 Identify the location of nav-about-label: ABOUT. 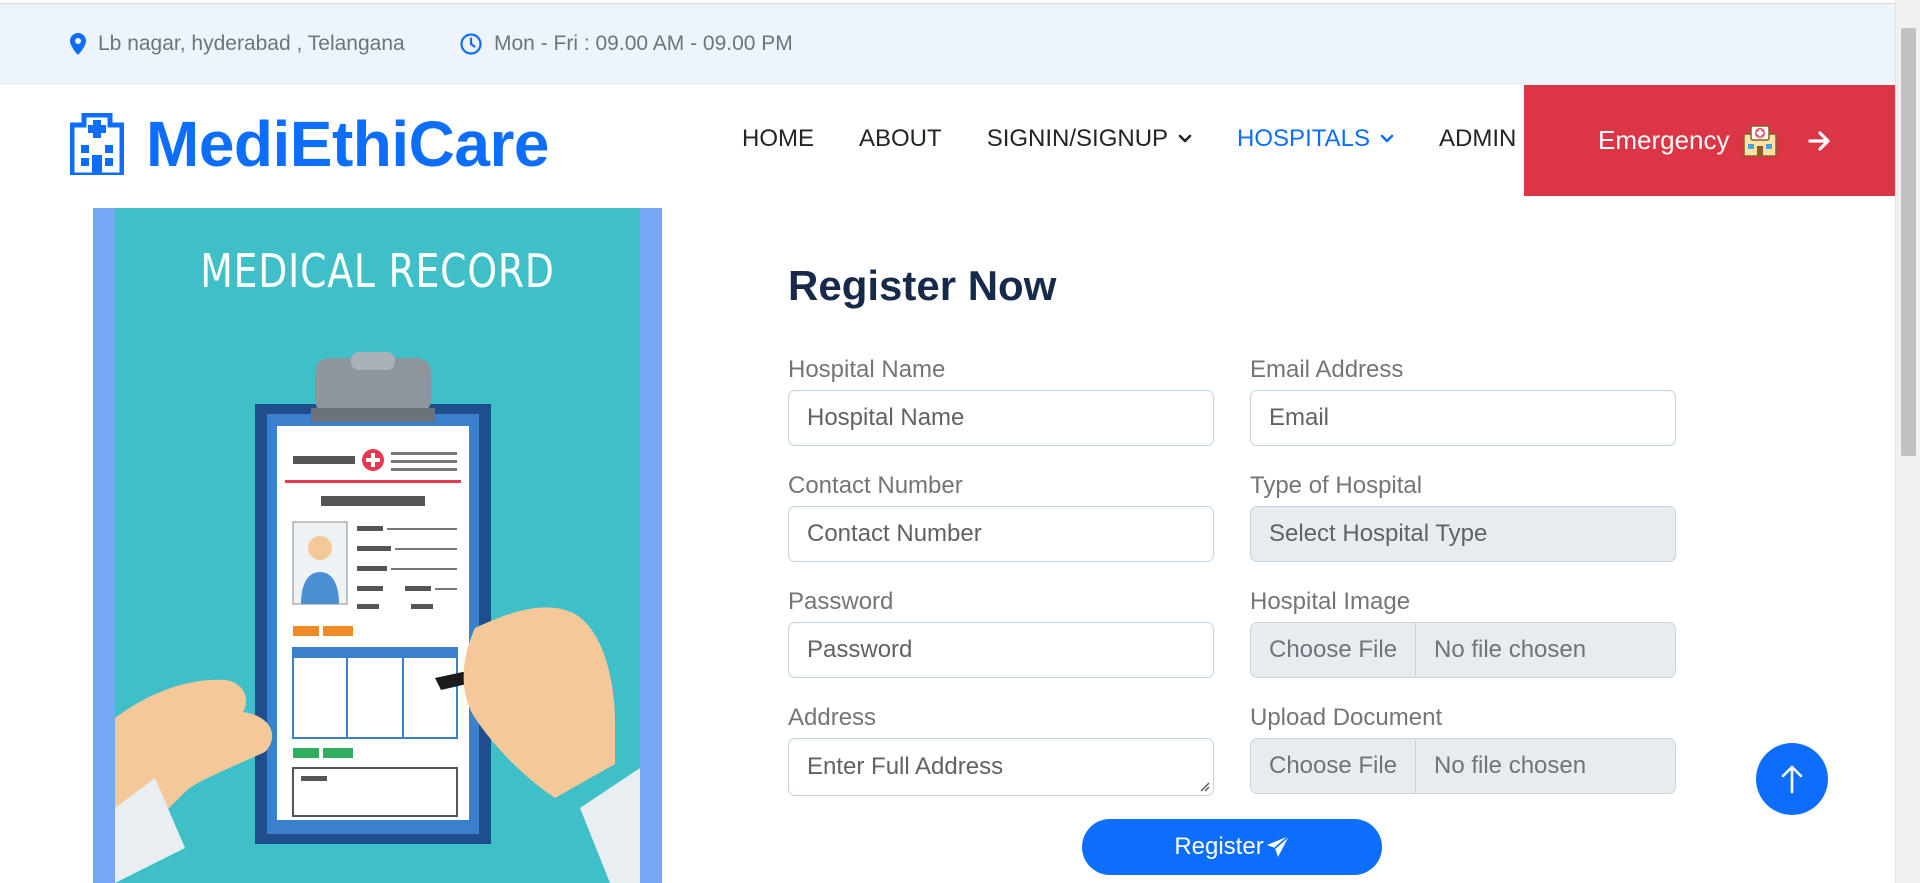
(900, 138).